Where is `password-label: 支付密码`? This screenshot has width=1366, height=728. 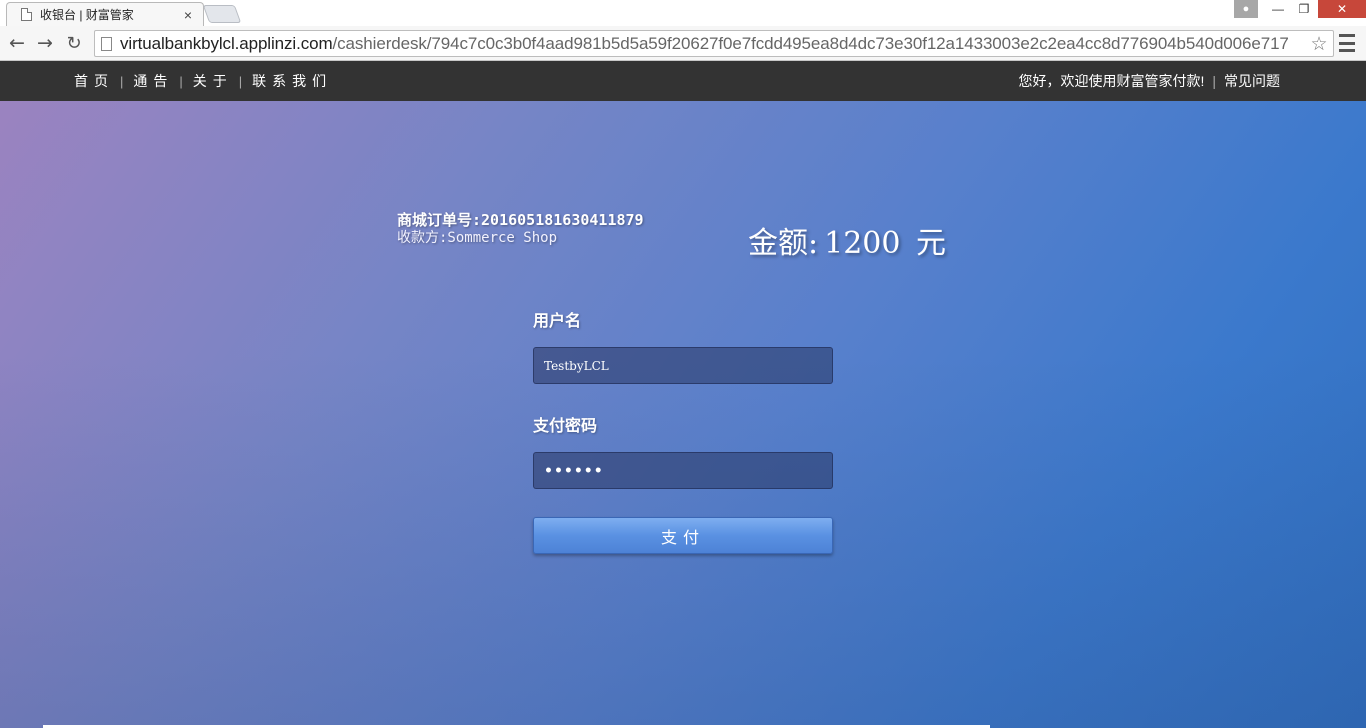 password-label: 支付密码 is located at coordinates (565, 426).